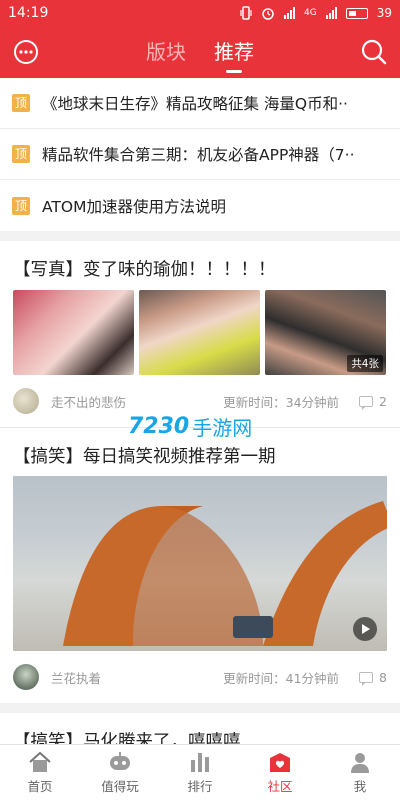 This screenshot has height=800, width=400. I want to click on nav-community: 社区, so click(280, 772).